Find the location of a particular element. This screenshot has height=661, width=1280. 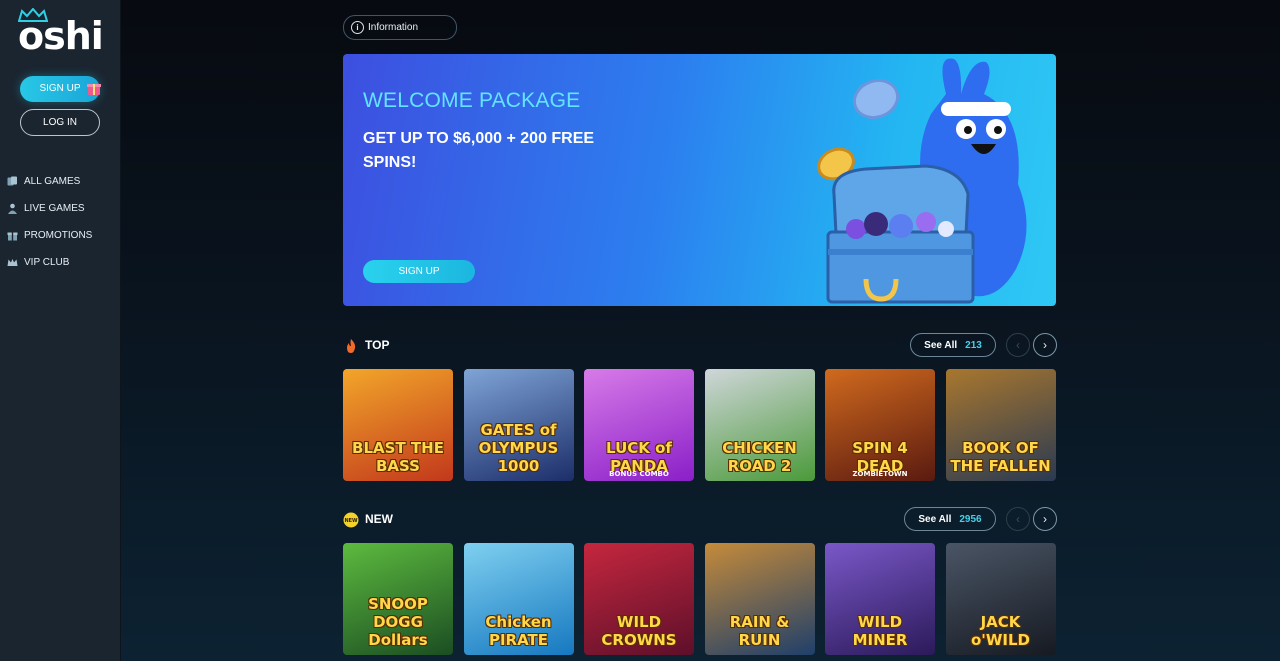

crown-icon is located at coordinates (12, 263).